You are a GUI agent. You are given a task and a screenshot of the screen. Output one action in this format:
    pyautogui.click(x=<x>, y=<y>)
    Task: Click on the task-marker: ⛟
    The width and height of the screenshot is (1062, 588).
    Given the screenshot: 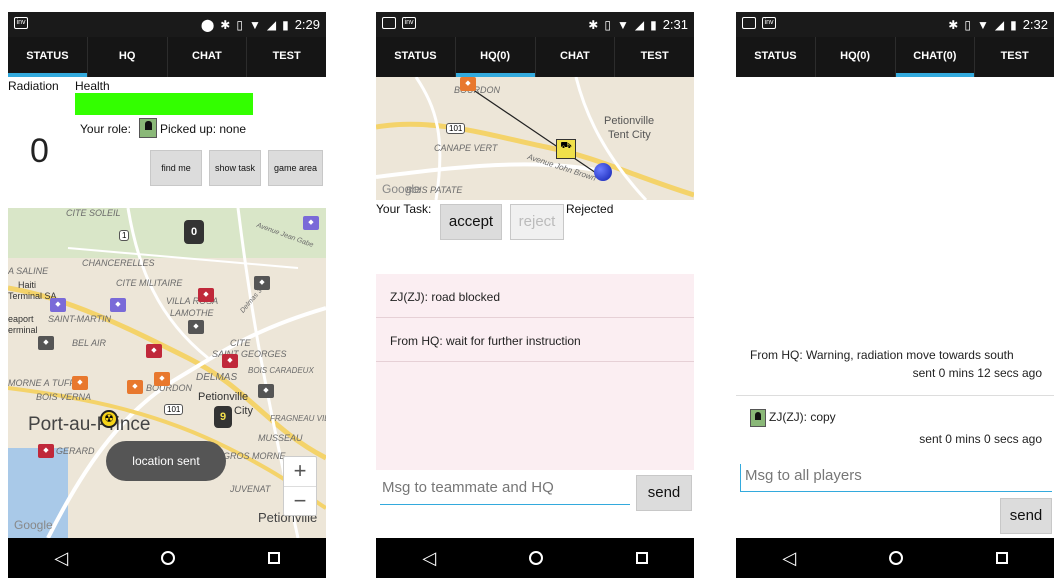 What is the action you would take?
    pyautogui.click(x=566, y=149)
    